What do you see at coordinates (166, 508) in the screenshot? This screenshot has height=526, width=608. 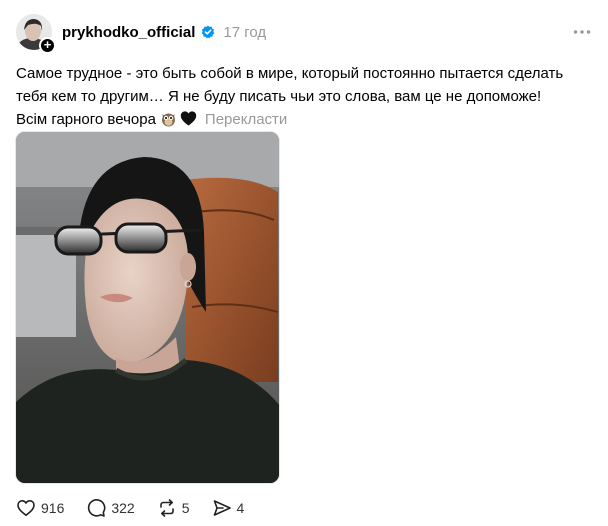 I see `repost-icon` at bounding box center [166, 508].